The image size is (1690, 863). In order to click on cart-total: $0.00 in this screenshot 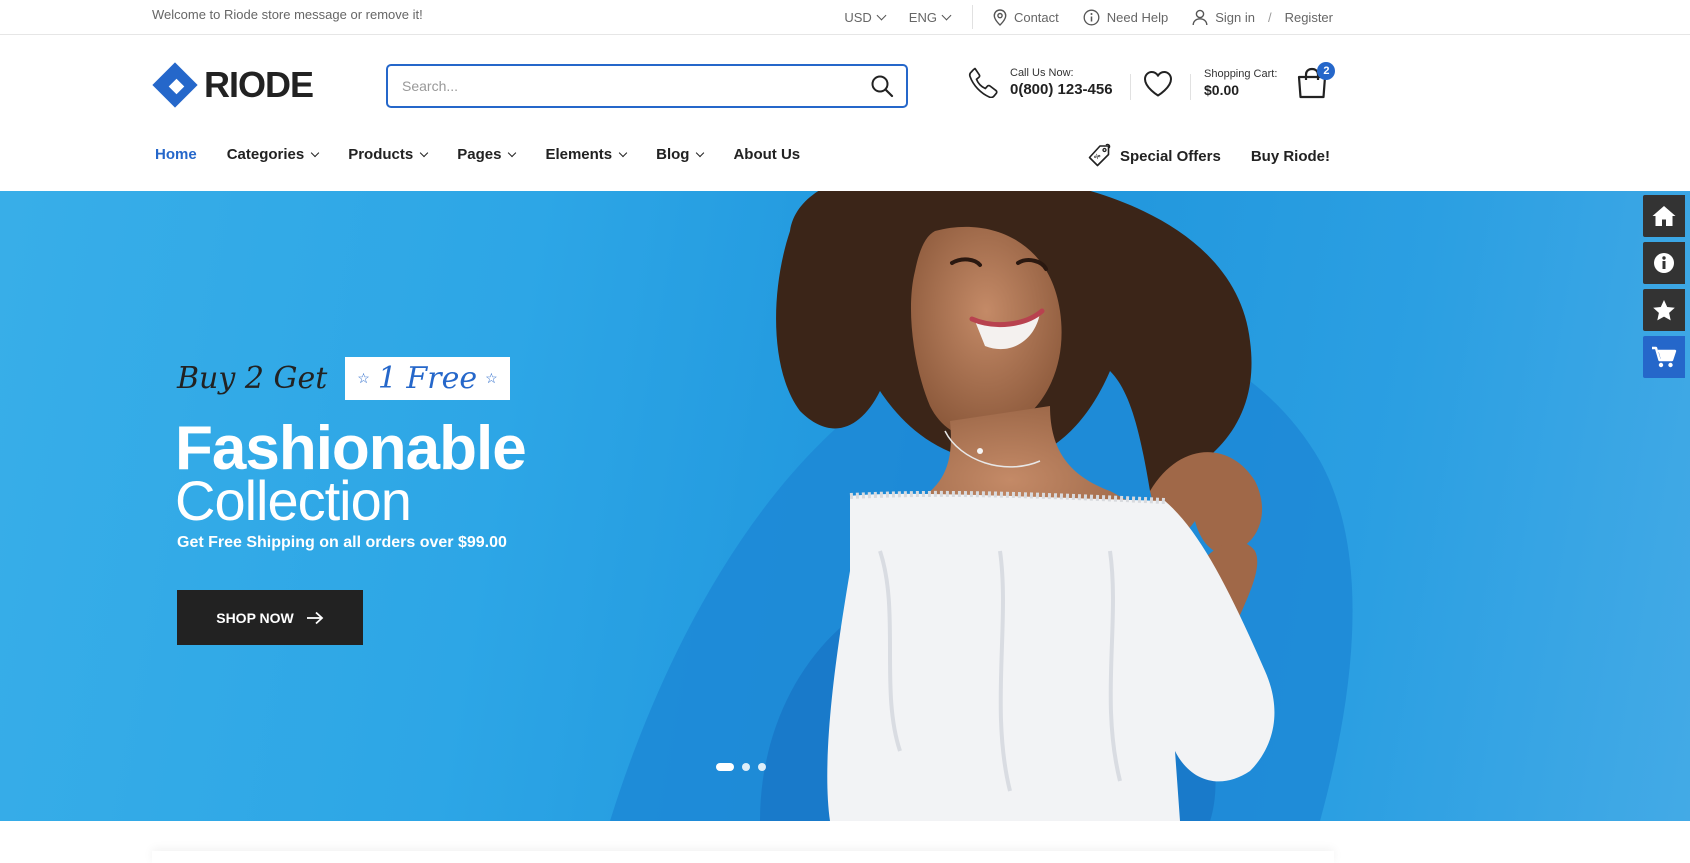, I will do `click(1222, 90)`.